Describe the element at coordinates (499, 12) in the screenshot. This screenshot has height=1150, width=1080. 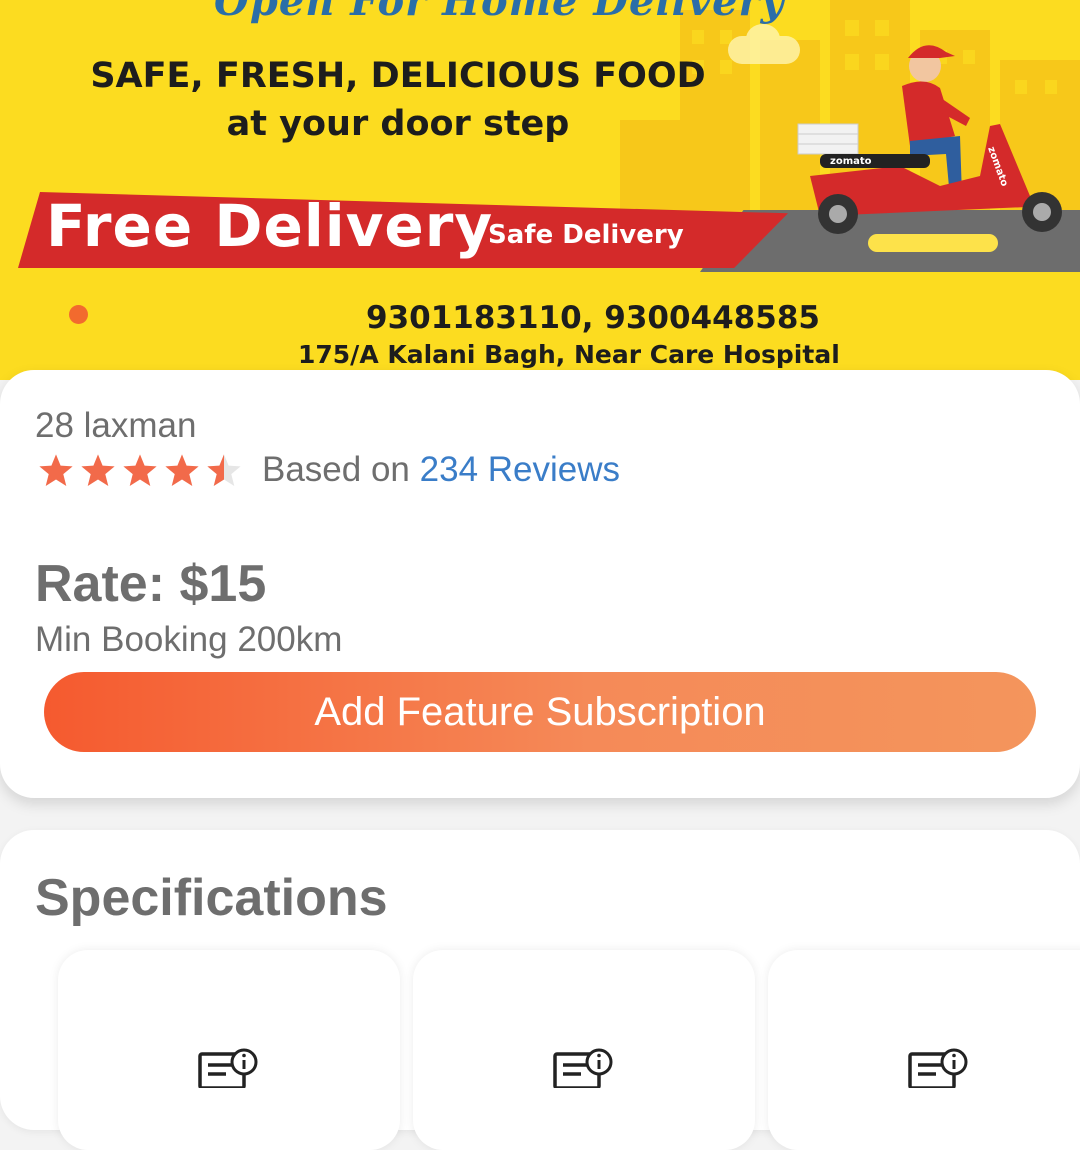
I see `banner-headline: Open For Home Delivery` at that location.